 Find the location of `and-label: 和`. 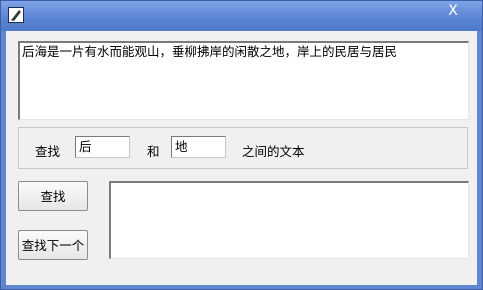

and-label: 和 is located at coordinates (153, 151).